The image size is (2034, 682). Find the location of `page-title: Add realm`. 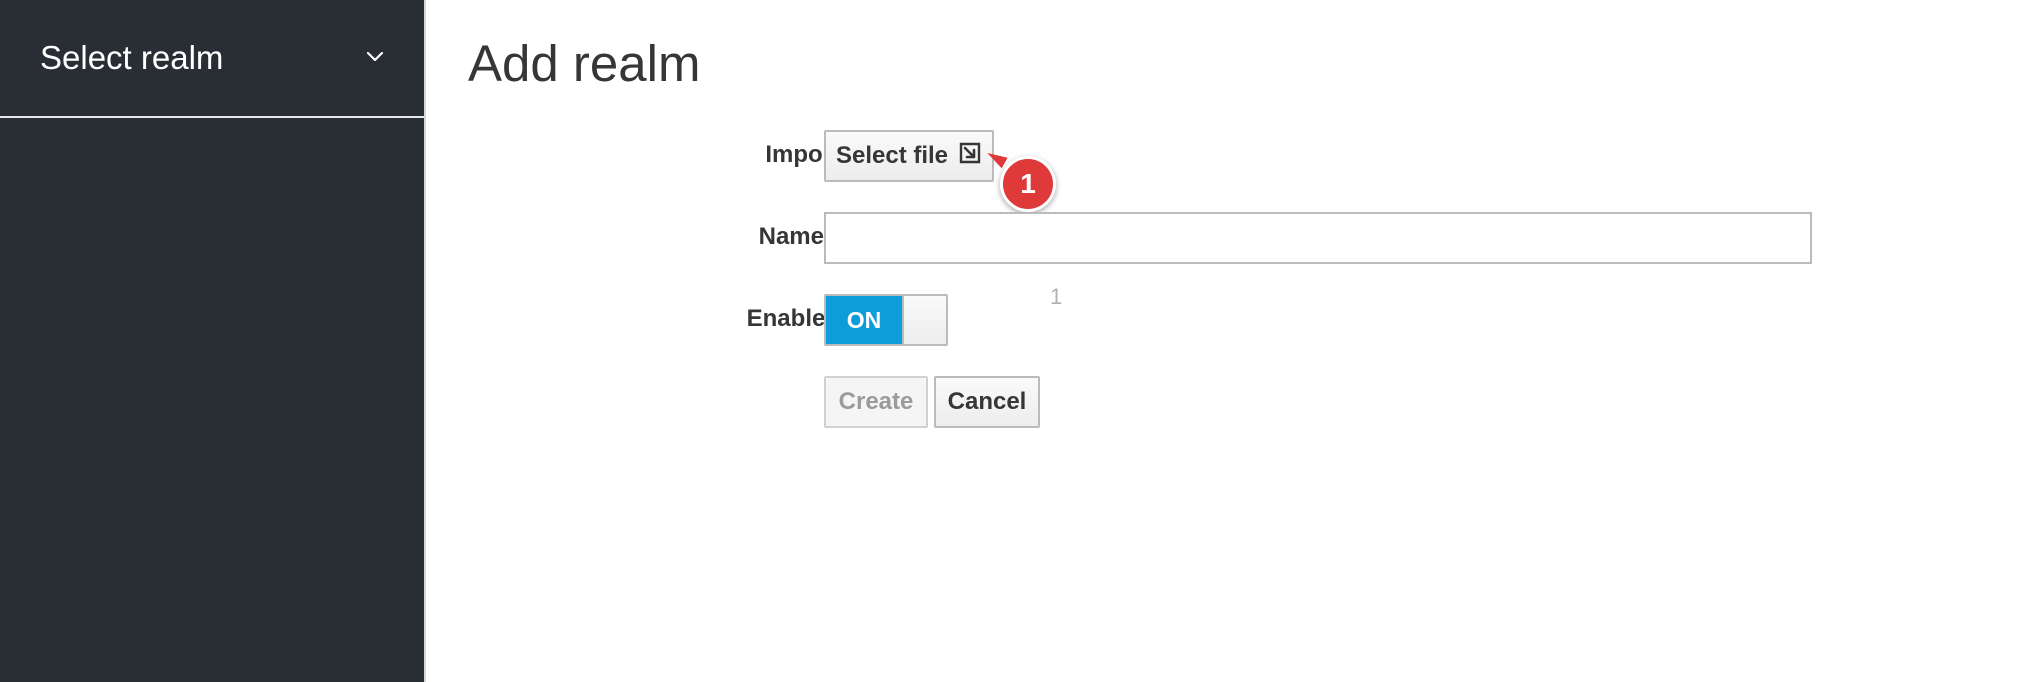

page-title: Add realm is located at coordinates (584, 63).